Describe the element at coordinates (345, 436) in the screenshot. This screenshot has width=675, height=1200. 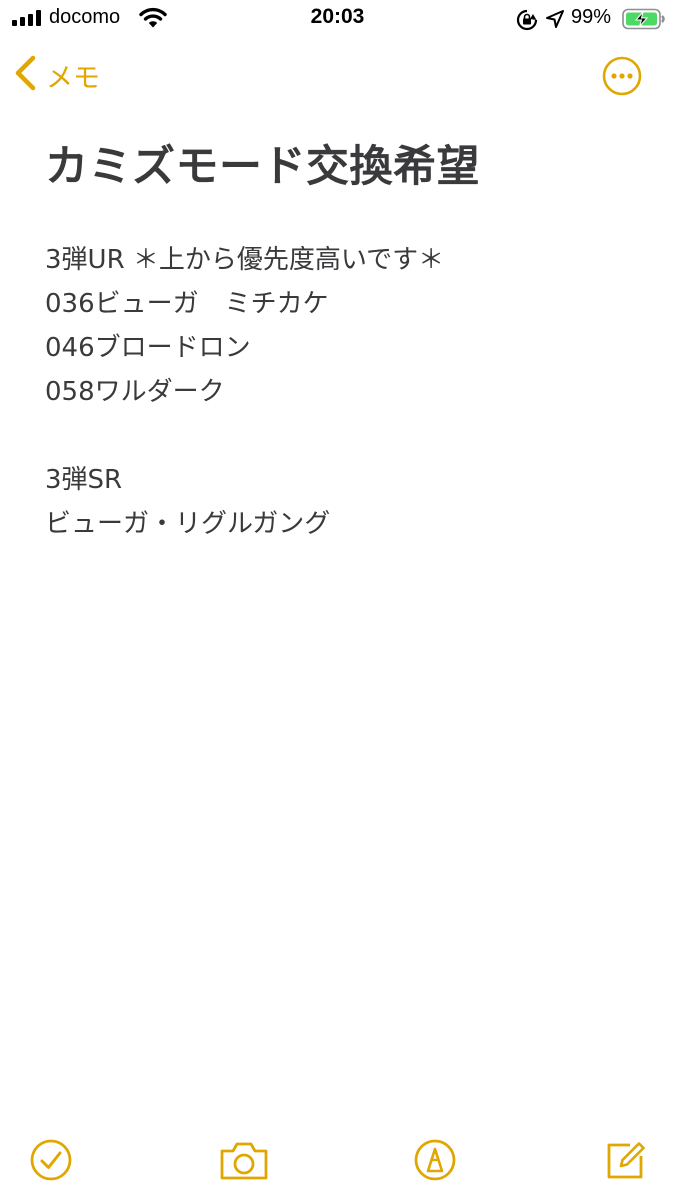
I see `note-line-blank` at that location.